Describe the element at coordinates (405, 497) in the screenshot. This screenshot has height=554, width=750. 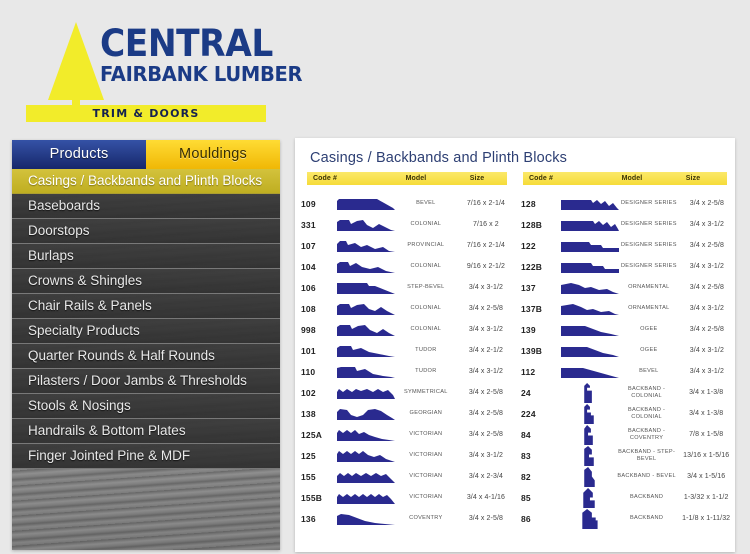
I see `table-row: 155B VICTORIAN 3/4 x 4-1/16` at that location.